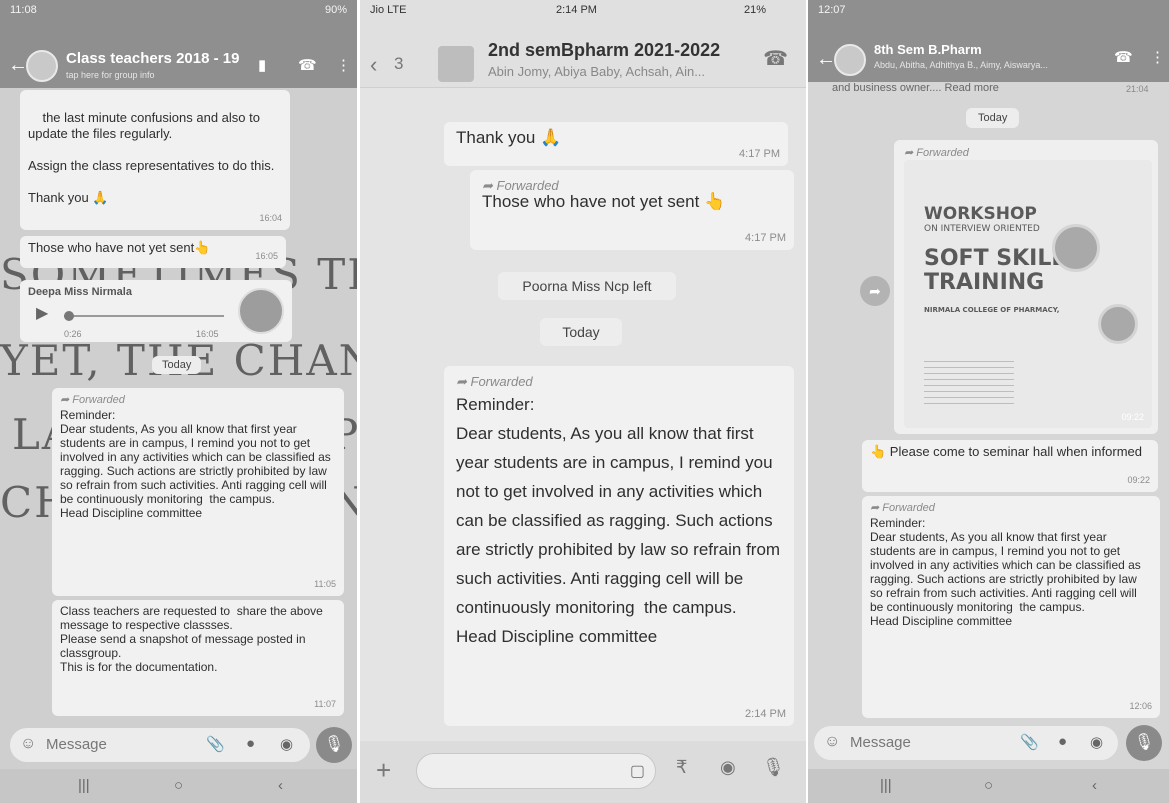 This screenshot has height=803, width=1169. Describe the element at coordinates (266, 256) in the screenshot. I see `message-time: 16:05` at that location.